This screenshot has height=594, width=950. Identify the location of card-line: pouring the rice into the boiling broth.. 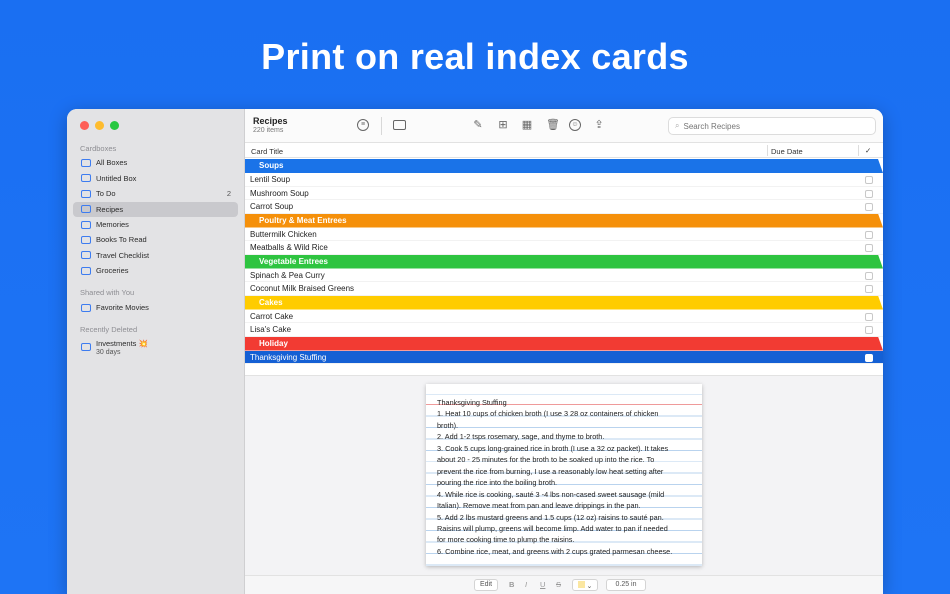
(497, 483).